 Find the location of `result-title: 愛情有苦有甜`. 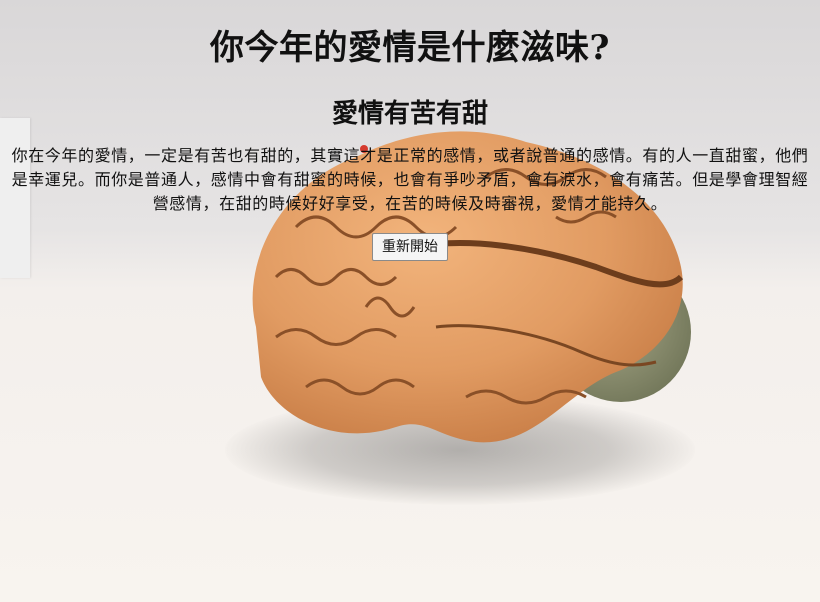

result-title: 愛情有苦有甜 is located at coordinates (409, 114).